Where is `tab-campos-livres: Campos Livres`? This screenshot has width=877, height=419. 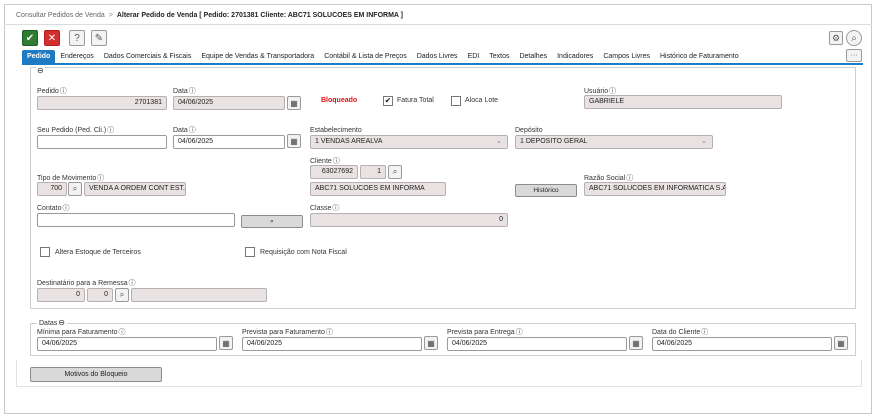
tab-campos-livres: Campos Livres is located at coordinates (626, 56).